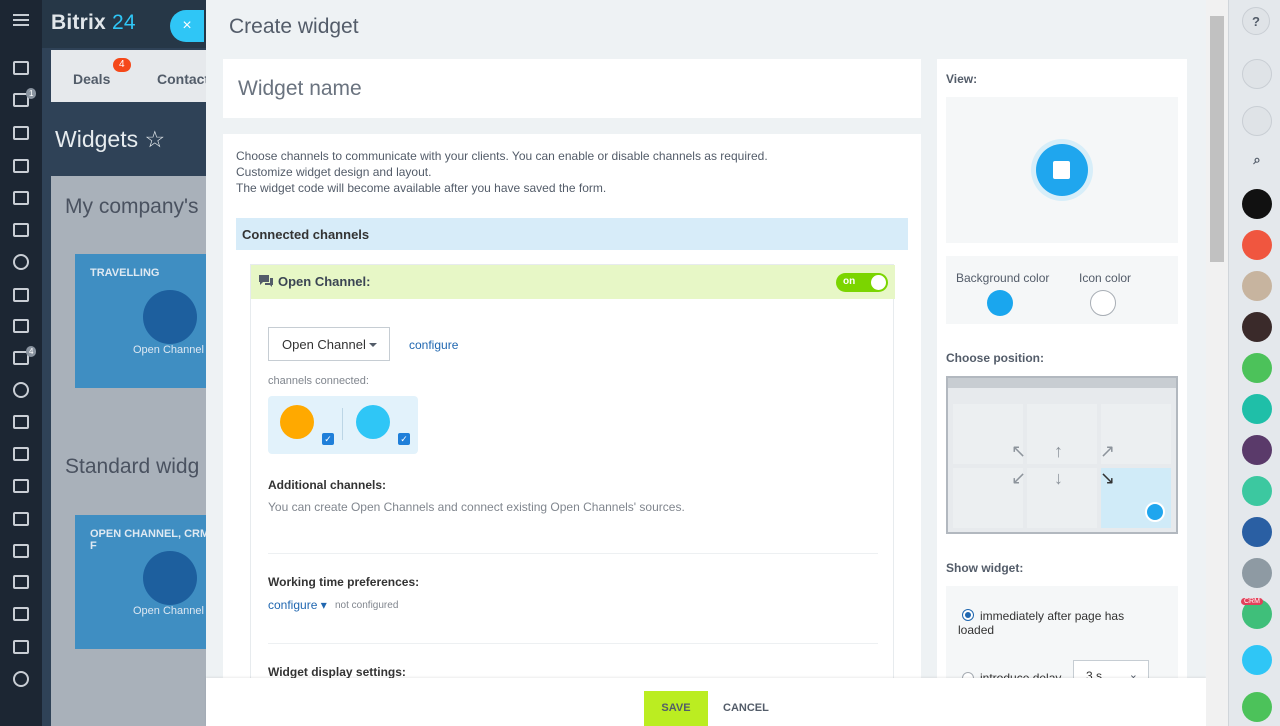 The width and height of the screenshot is (1280, 726). I want to click on hotel-icon, so click(21, 486).